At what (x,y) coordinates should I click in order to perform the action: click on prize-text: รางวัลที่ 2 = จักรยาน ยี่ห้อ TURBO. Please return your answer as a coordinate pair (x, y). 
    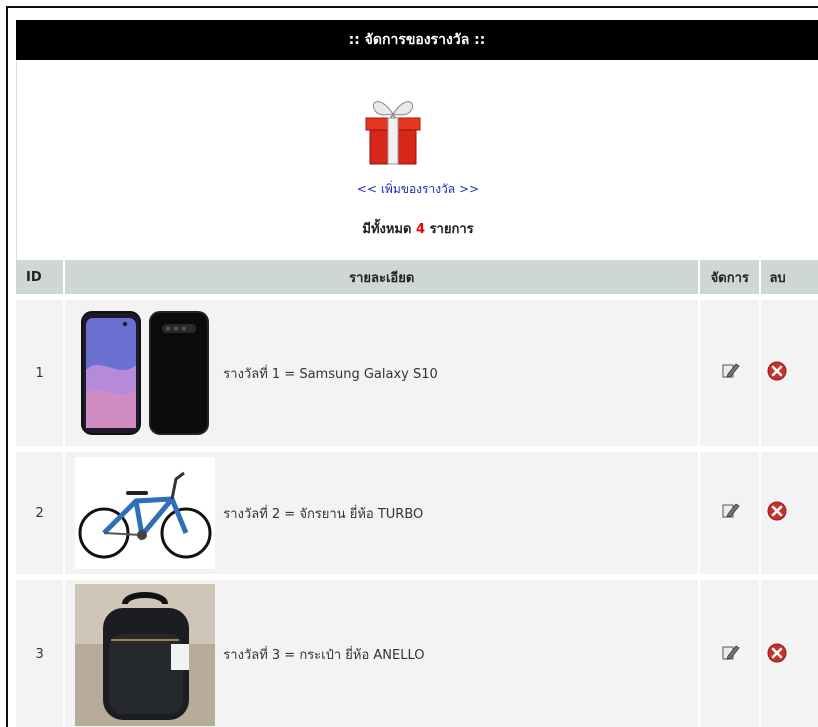
    Looking at the image, I should click on (323, 514).